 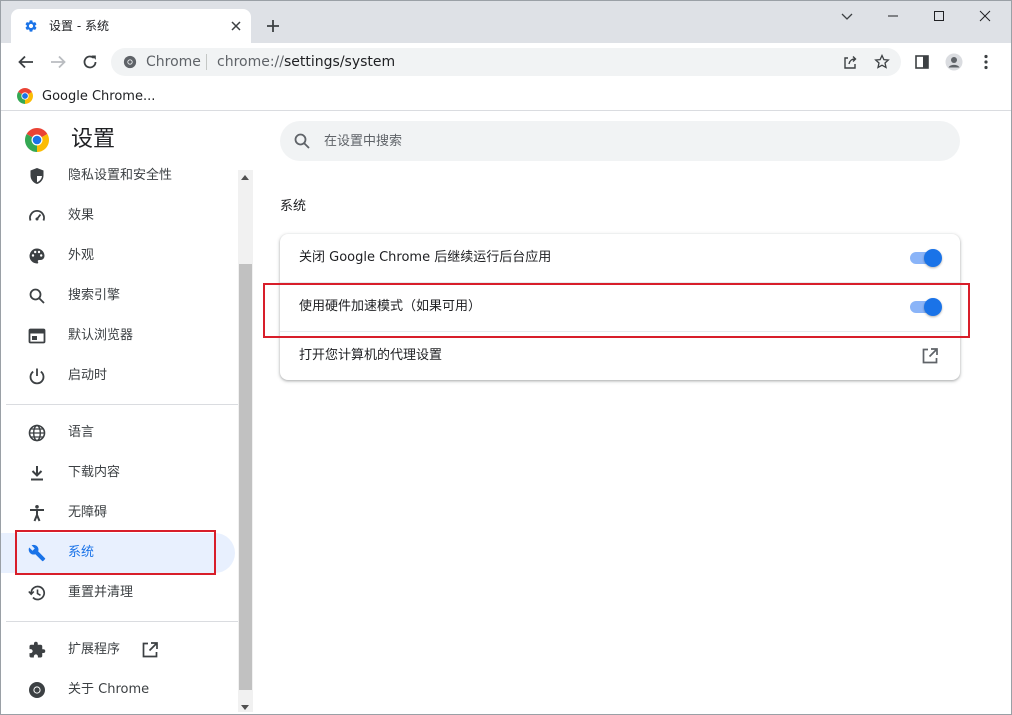 What do you see at coordinates (37, 690) in the screenshot?
I see `chrome-icon` at bounding box center [37, 690].